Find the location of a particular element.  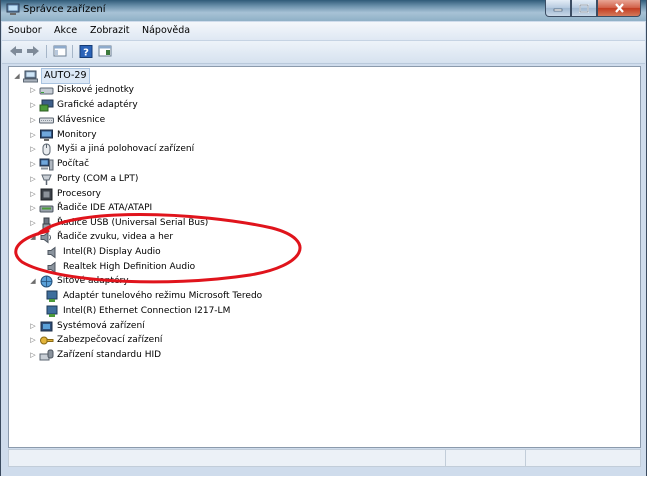

tree-category: ▷ Řadiče IDE ATA/ATAPI is located at coordinates (90, 208).